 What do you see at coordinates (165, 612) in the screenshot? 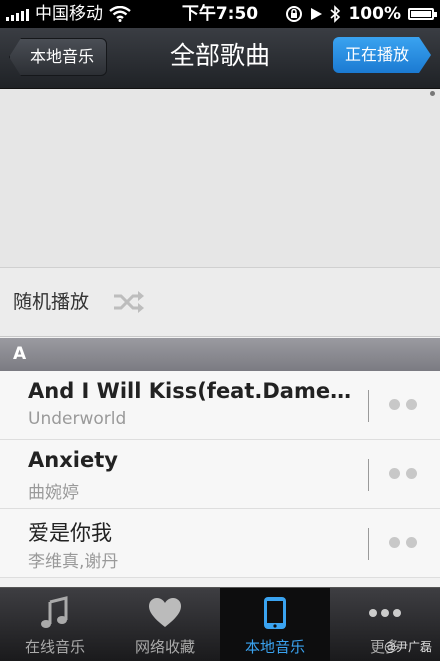
I see `heart-icon` at bounding box center [165, 612].